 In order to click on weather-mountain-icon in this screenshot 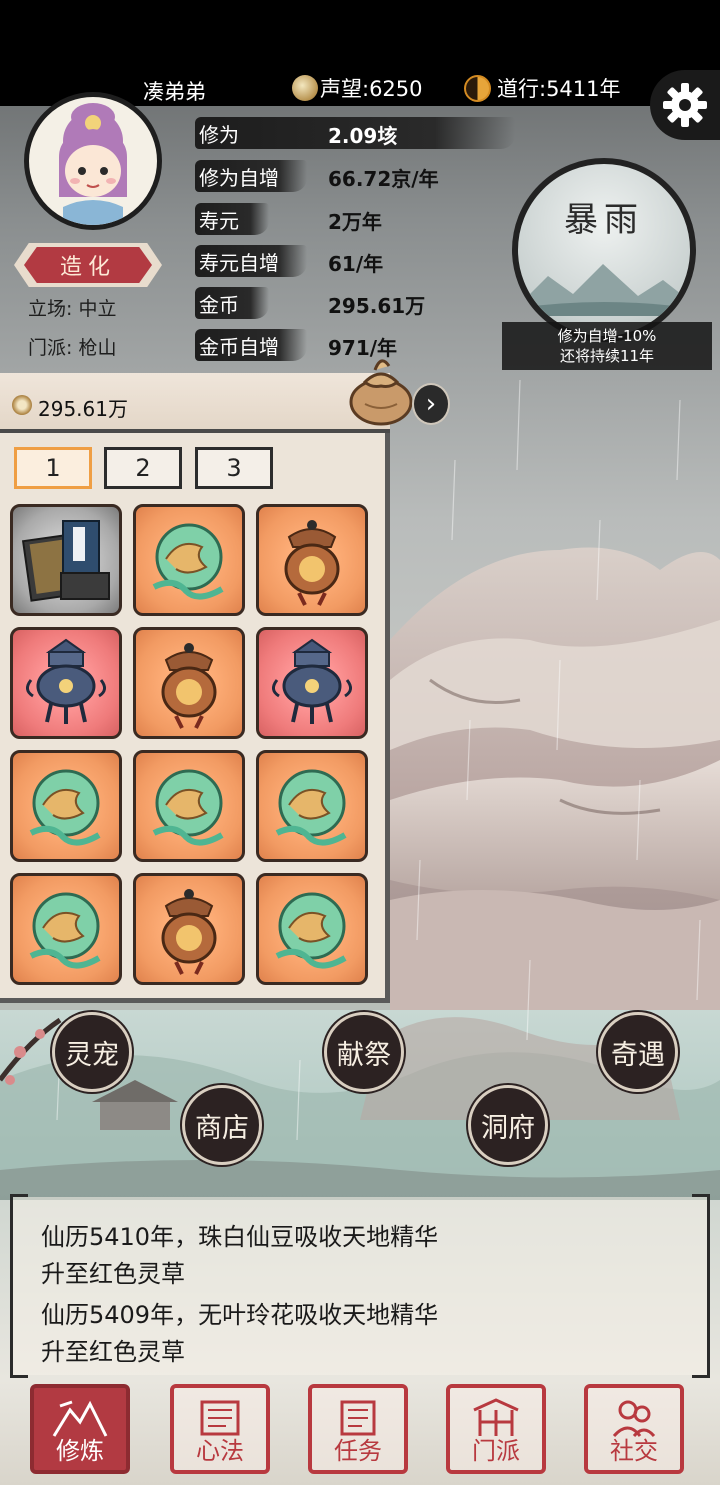, I will do `click(604, 290)`.